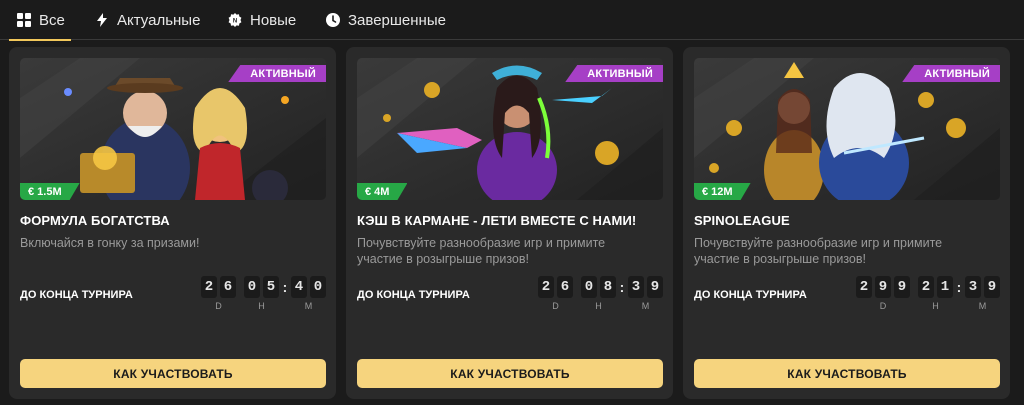 This screenshot has height=405, width=1024. I want to click on tab-current: Актуальные, so click(147, 20).